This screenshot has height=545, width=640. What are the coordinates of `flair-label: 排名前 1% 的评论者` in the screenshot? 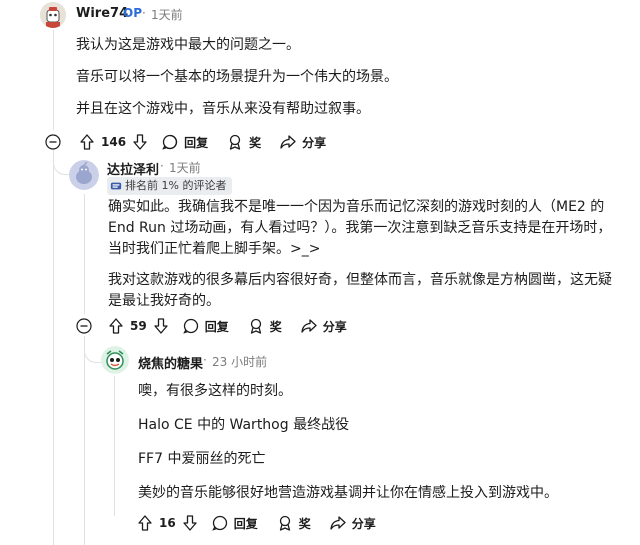 It's located at (176, 185).